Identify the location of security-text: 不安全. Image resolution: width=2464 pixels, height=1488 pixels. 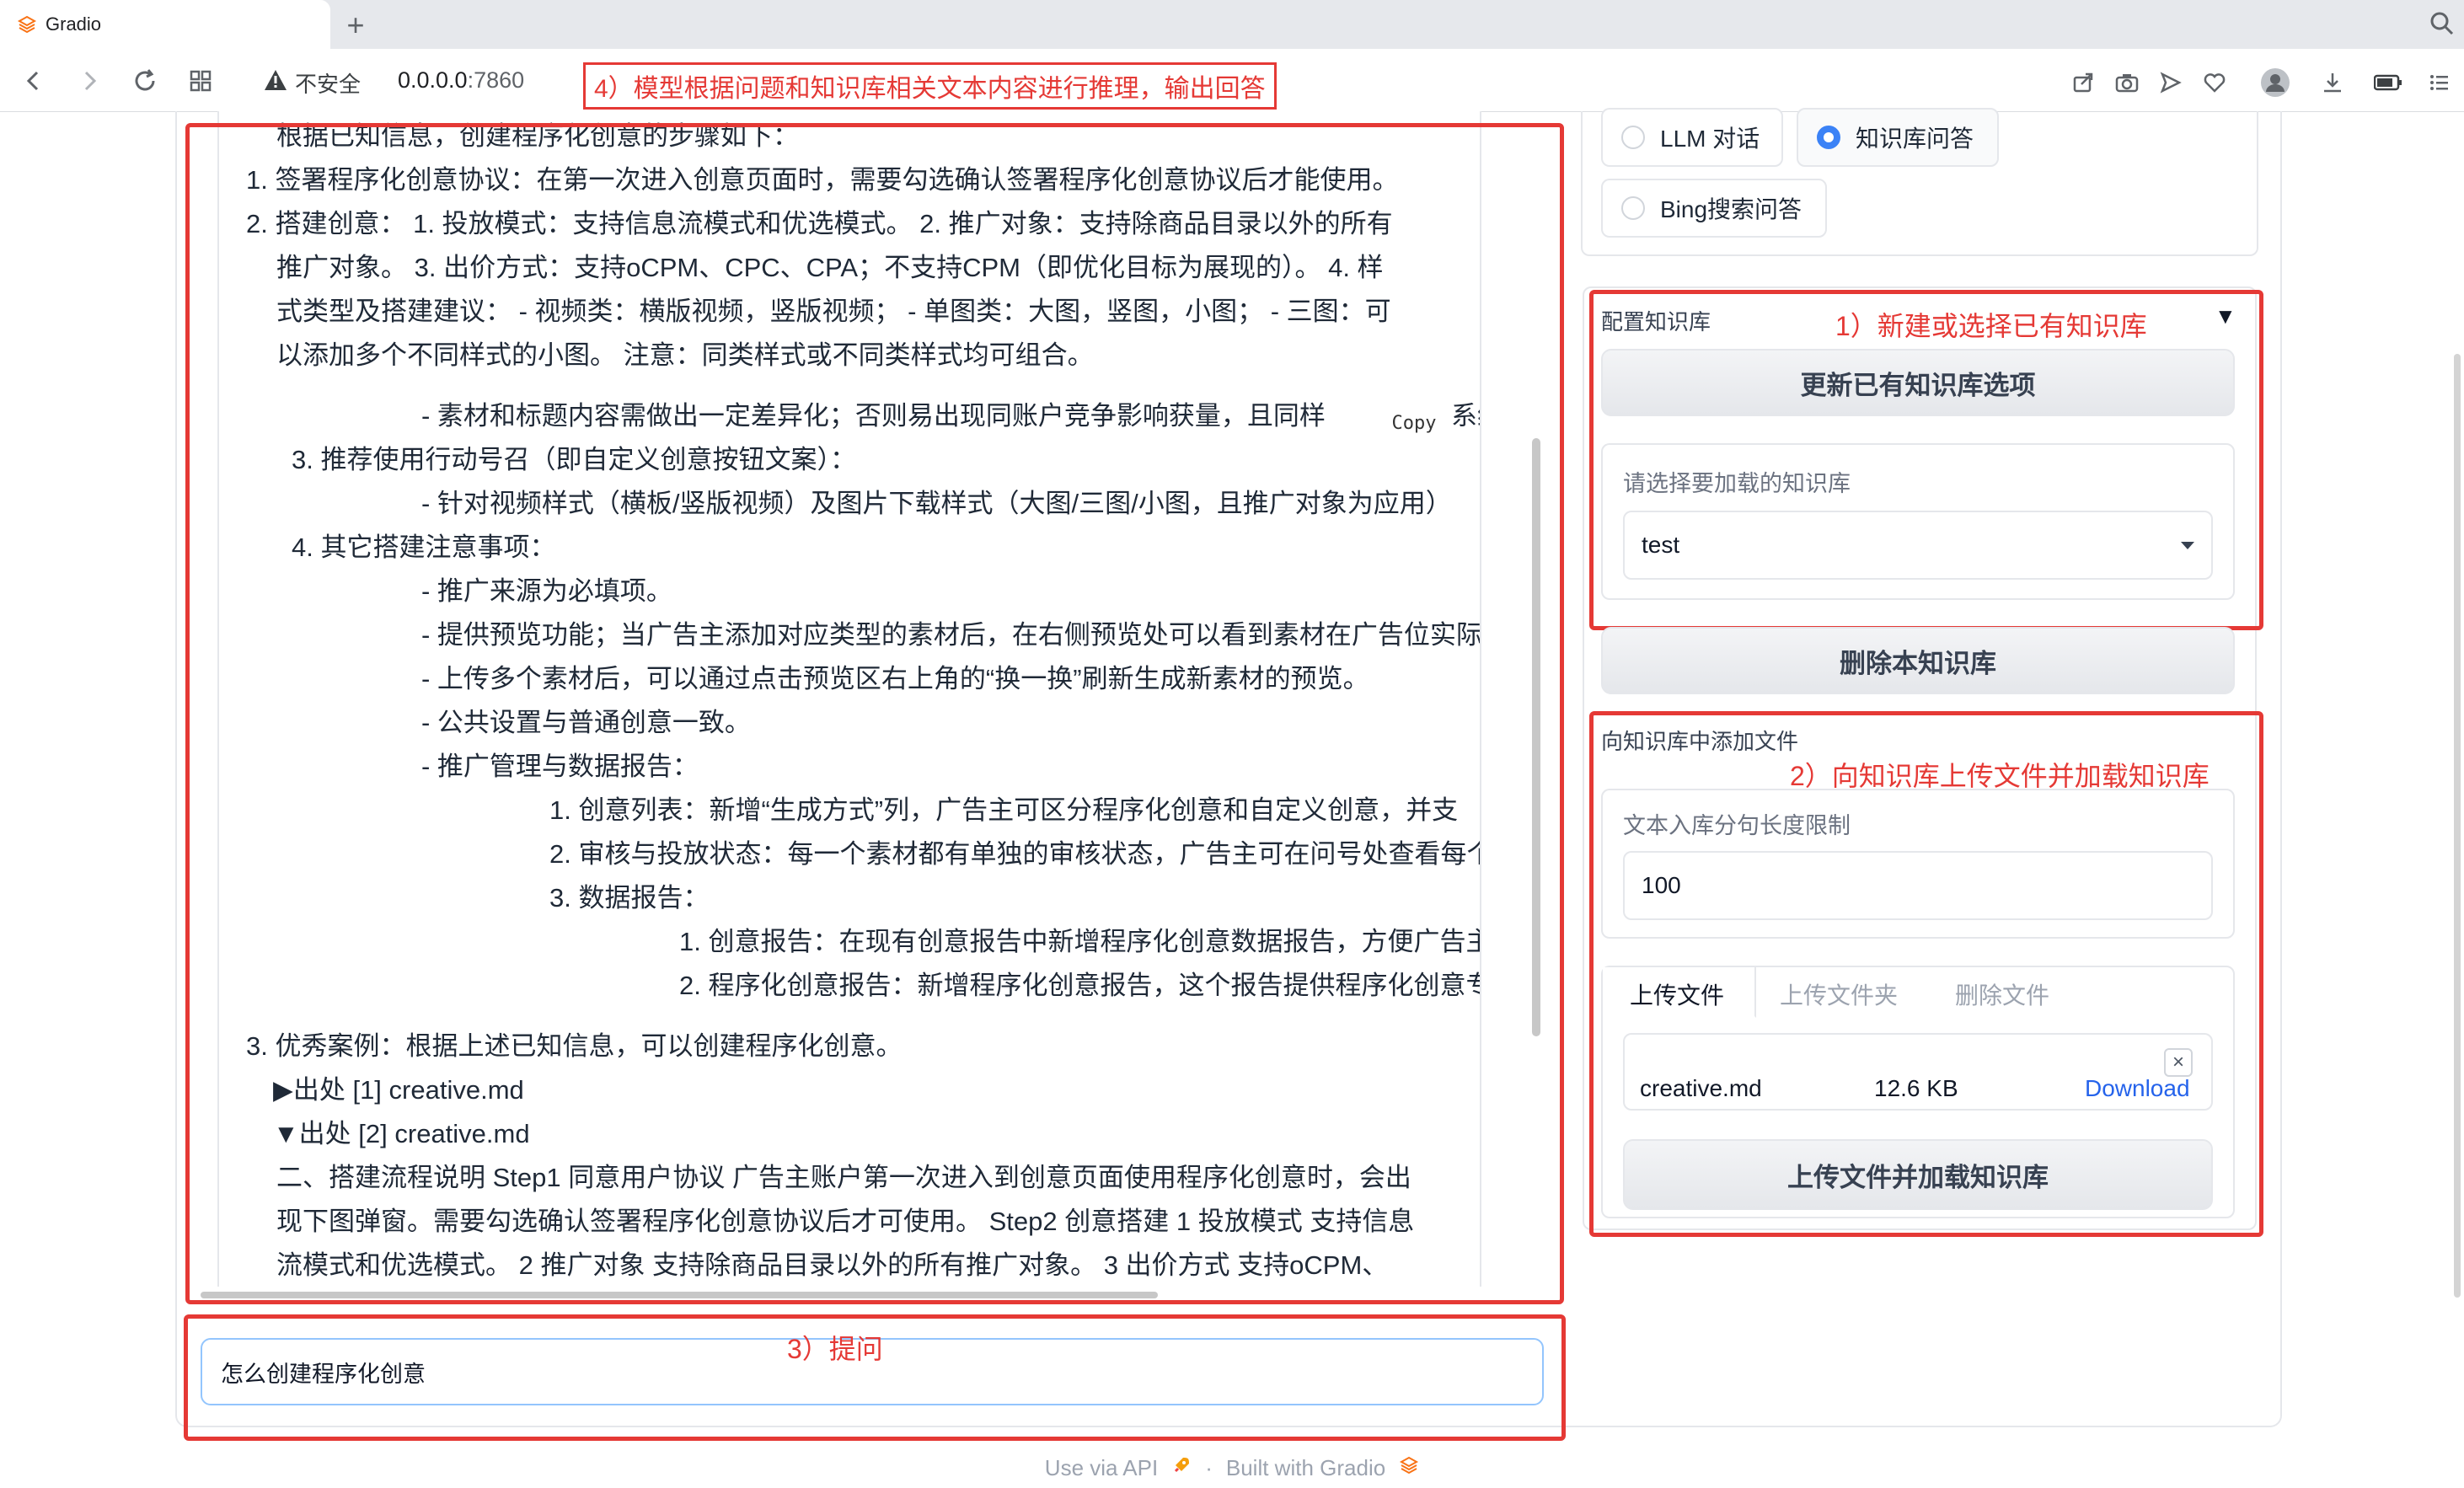
(328, 84).